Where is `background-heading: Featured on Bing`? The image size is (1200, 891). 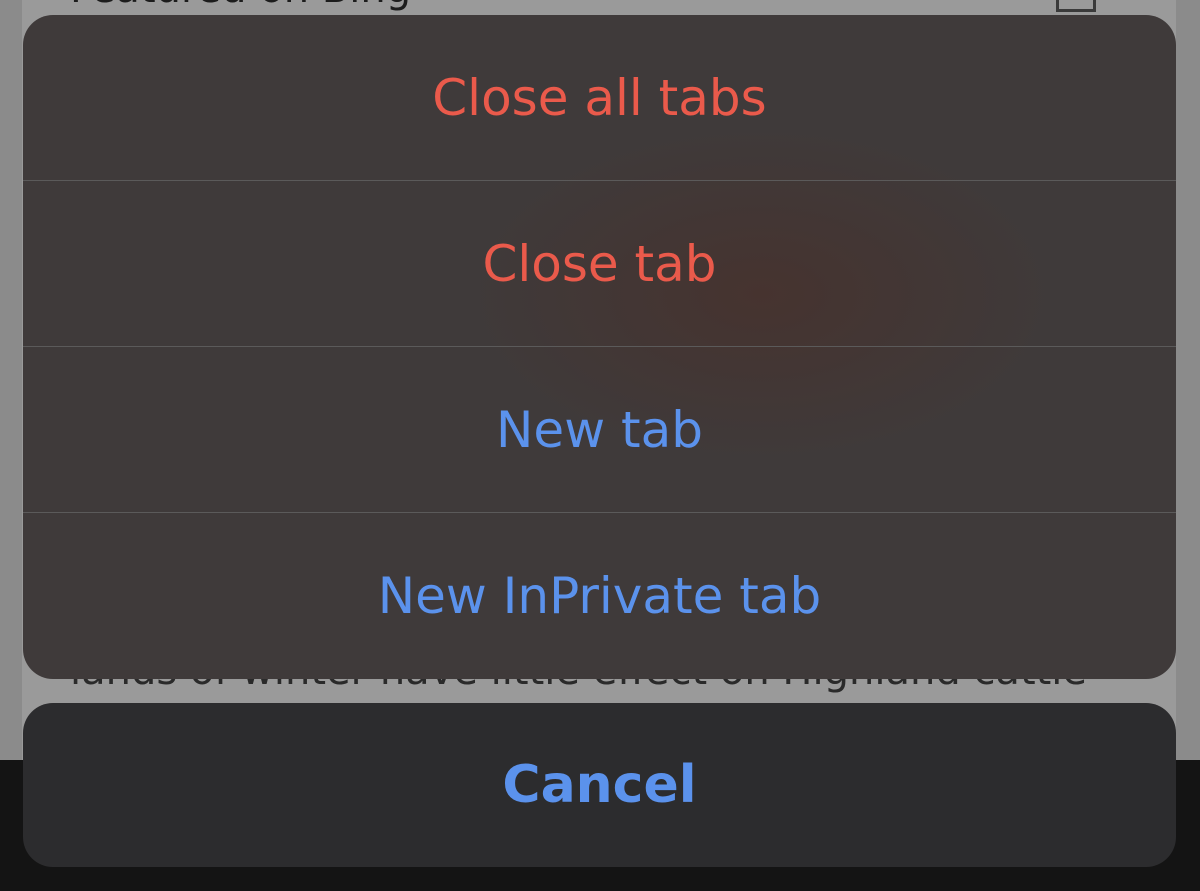
background-heading: Featured on Bing is located at coordinates (240, 6).